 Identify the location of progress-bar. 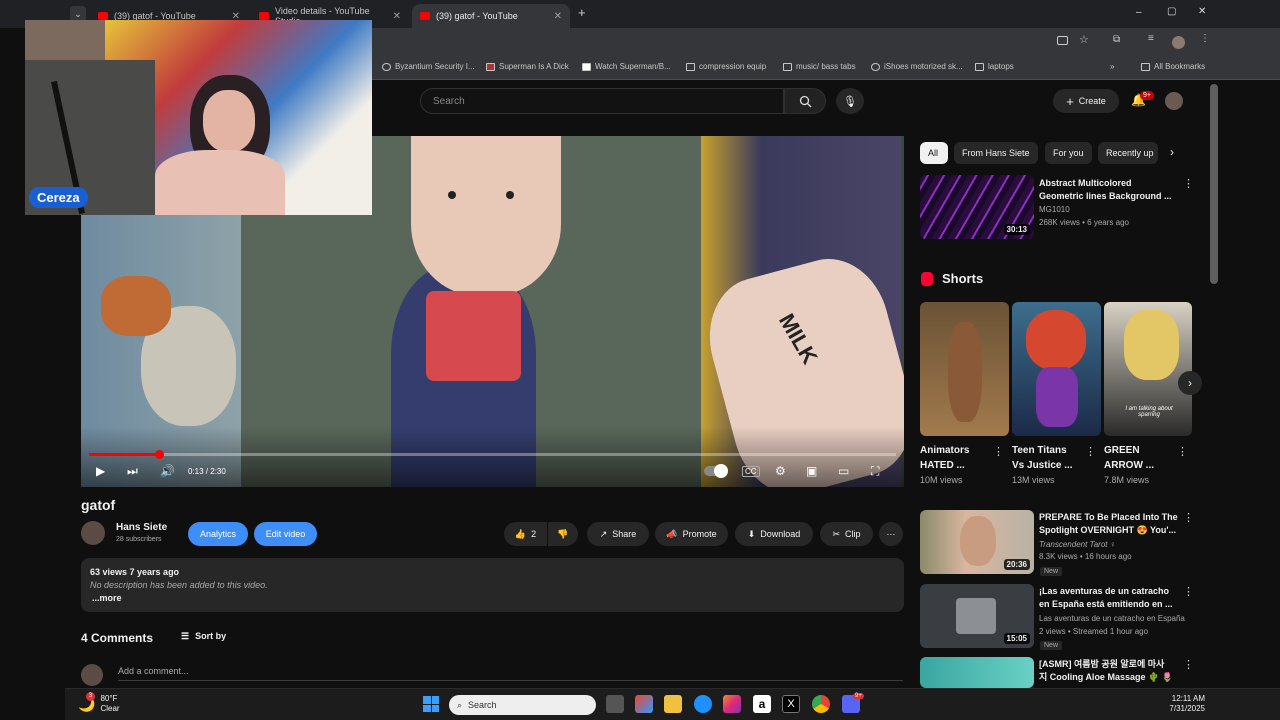
(492, 454).